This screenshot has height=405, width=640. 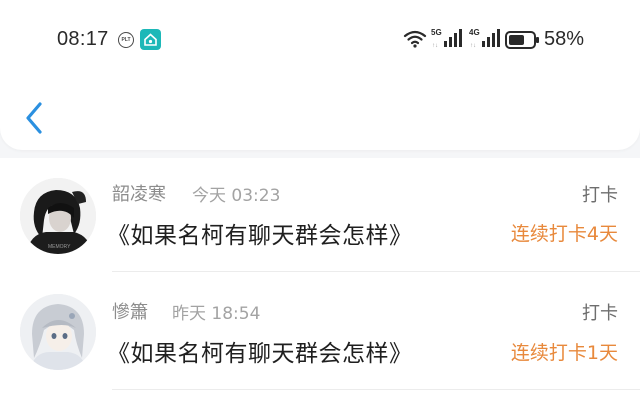 What do you see at coordinates (236, 196) in the screenshot?
I see `post-time: 今天 03:23` at bounding box center [236, 196].